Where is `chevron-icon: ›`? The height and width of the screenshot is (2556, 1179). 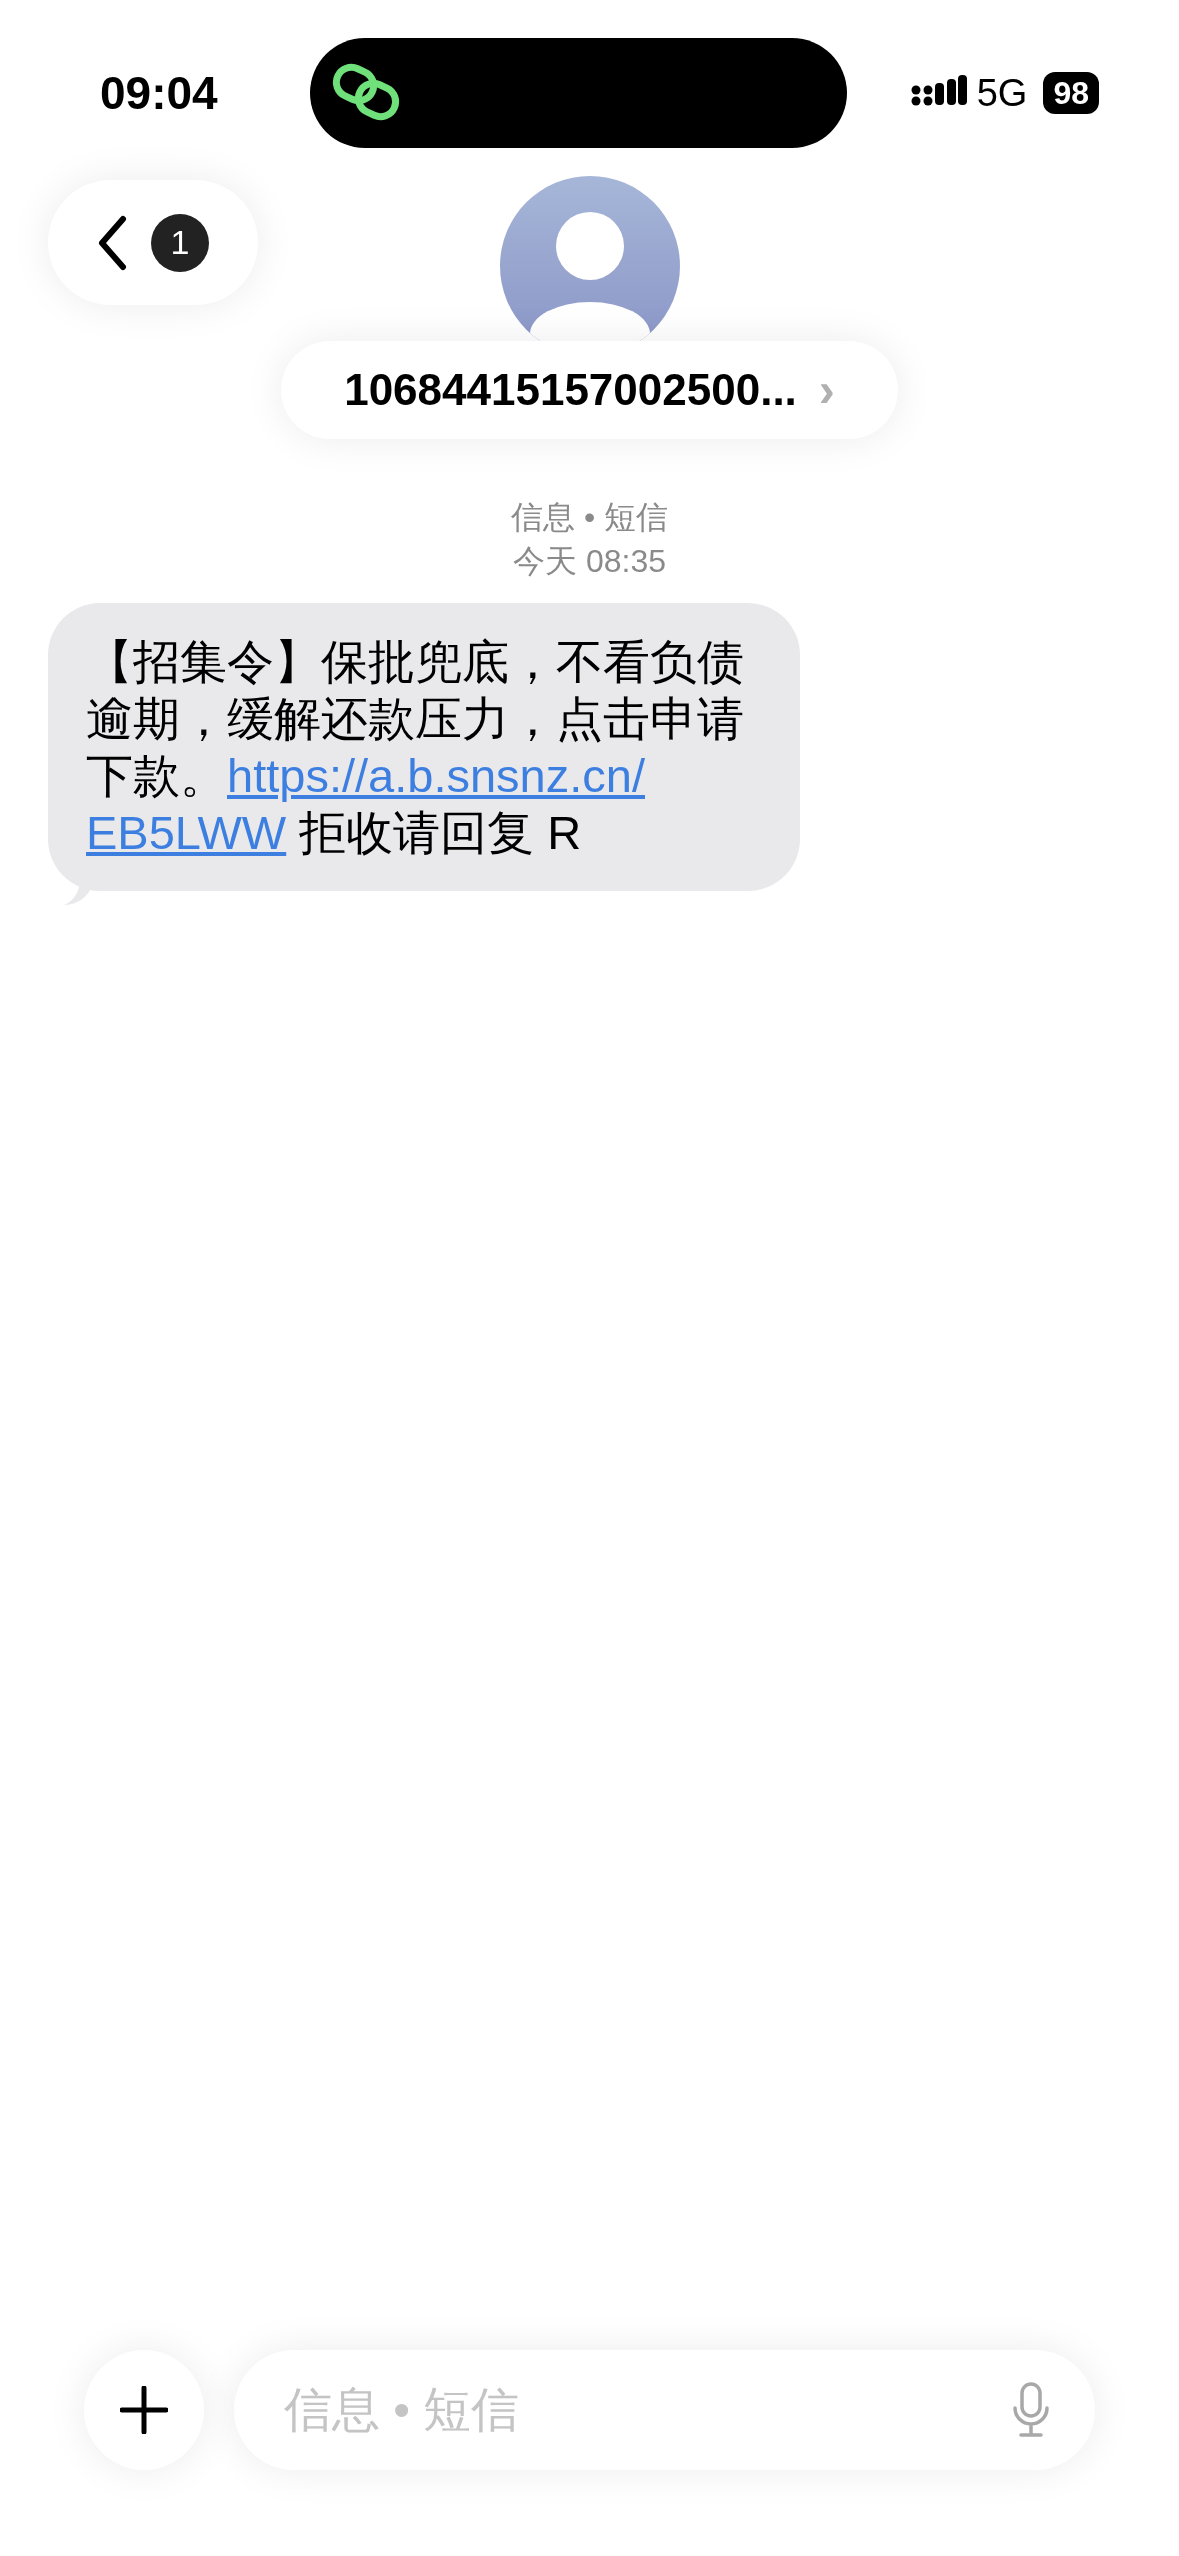 chevron-icon: › is located at coordinates (826, 390).